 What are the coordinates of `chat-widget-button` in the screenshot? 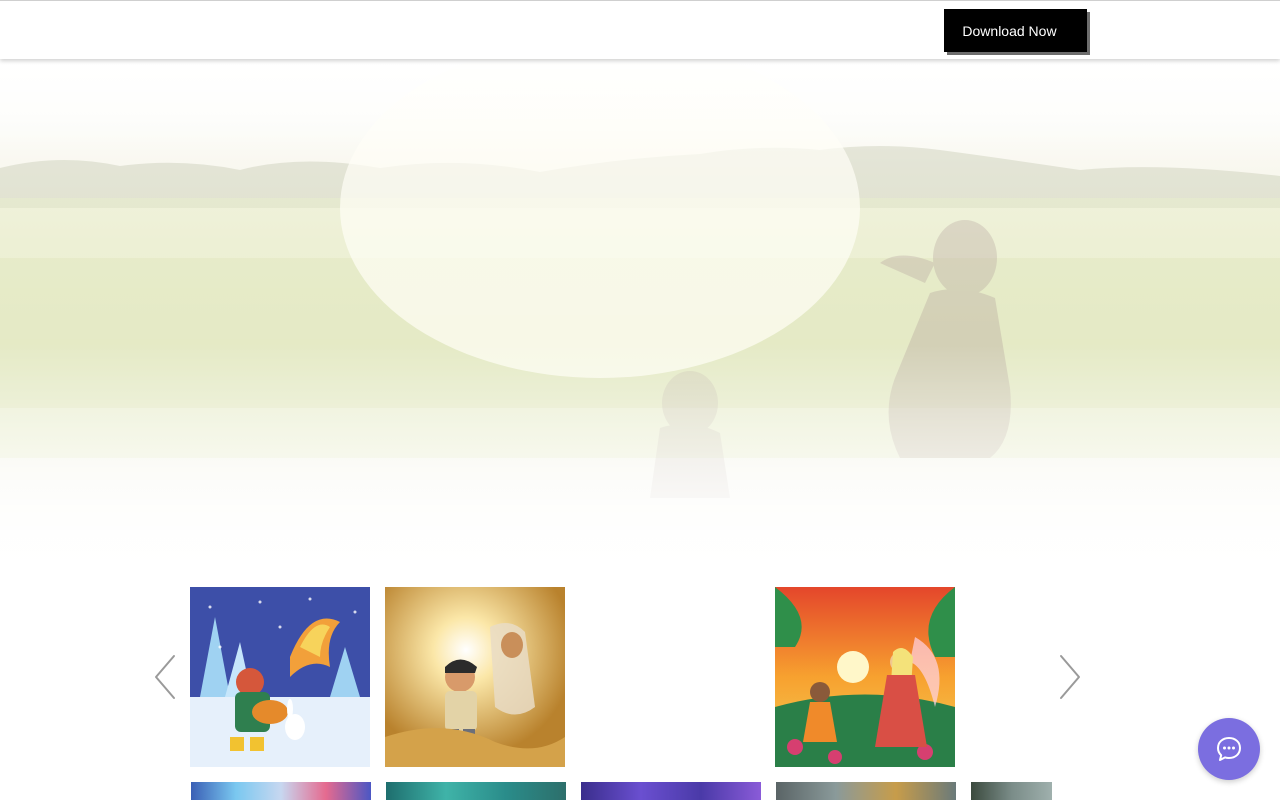 It's located at (1229, 749).